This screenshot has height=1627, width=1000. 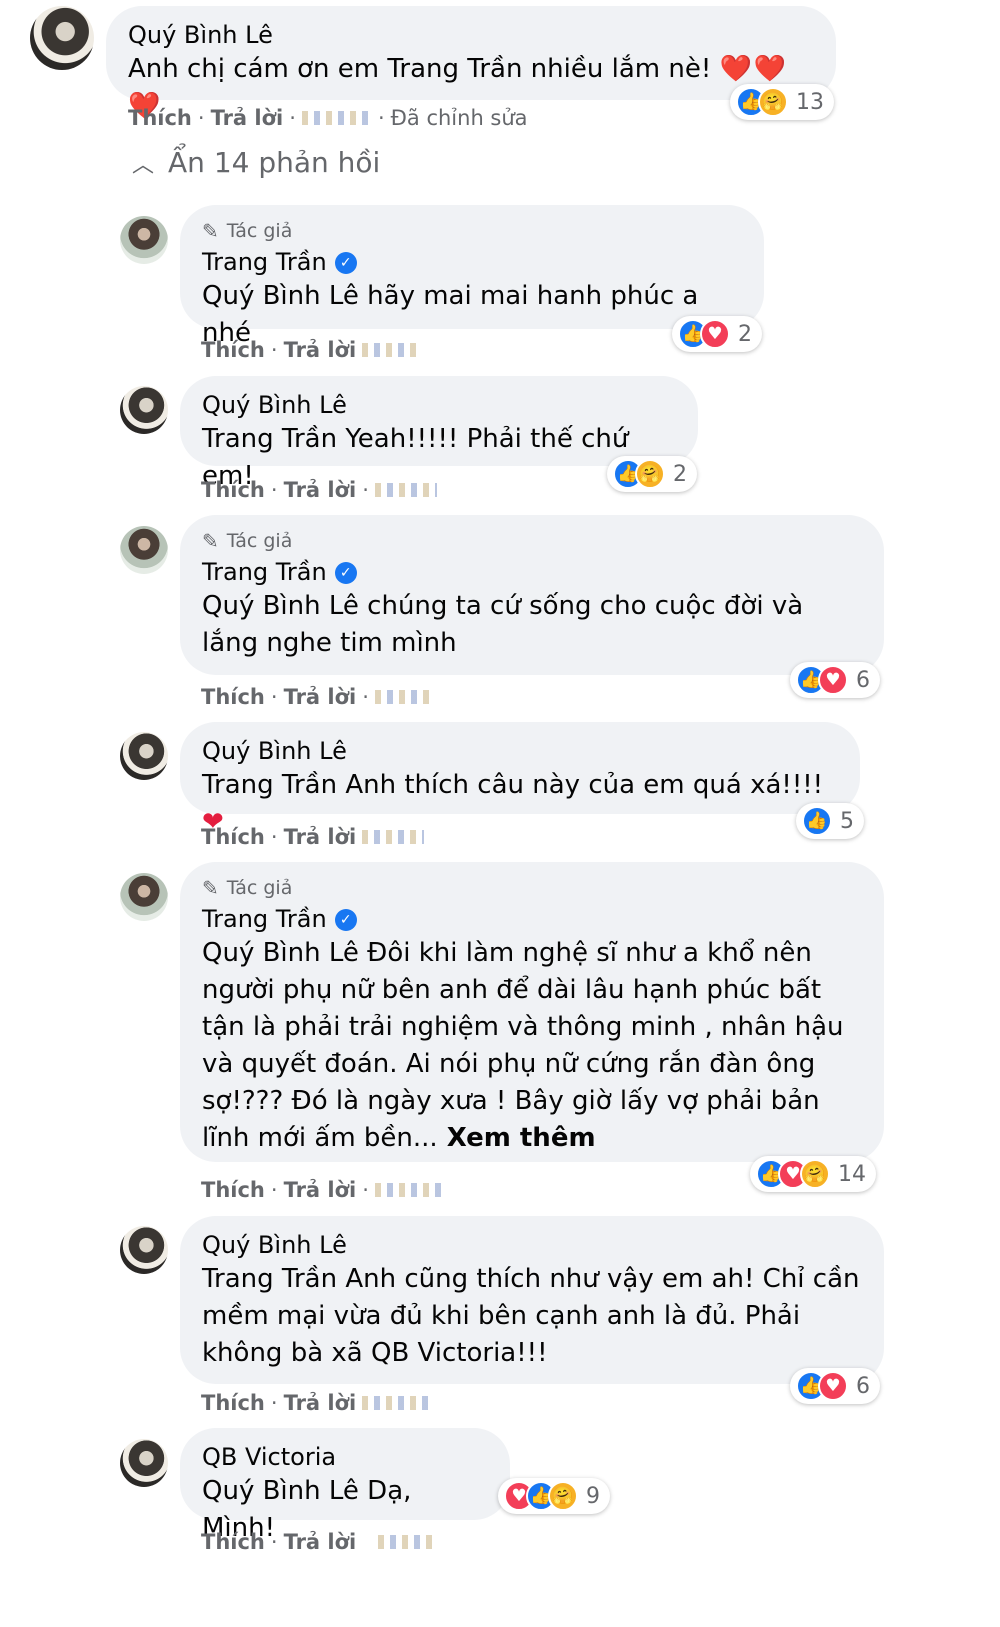 I want to click on reaction-summary: 👍 5, so click(x=830, y=821).